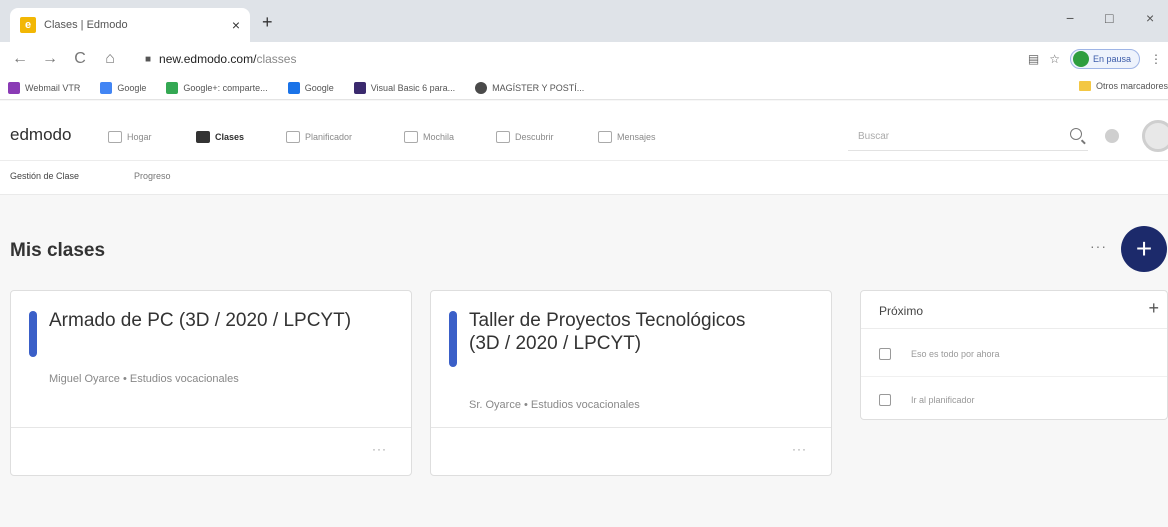 This screenshot has width=1168, height=527. What do you see at coordinates (1150, 18) in the screenshot?
I see `window-close-icon: ×` at bounding box center [1150, 18].